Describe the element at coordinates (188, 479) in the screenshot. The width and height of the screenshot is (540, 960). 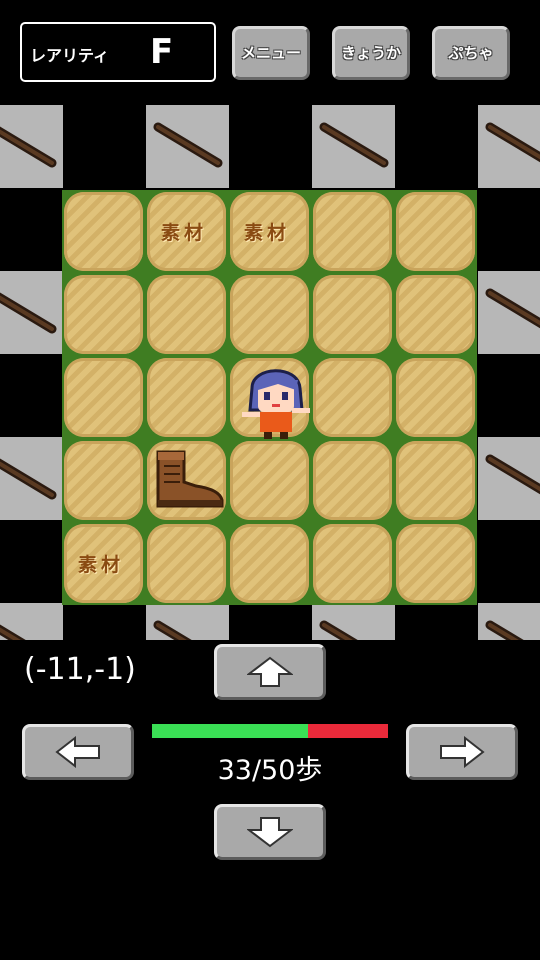
I see `boots-icon` at that location.